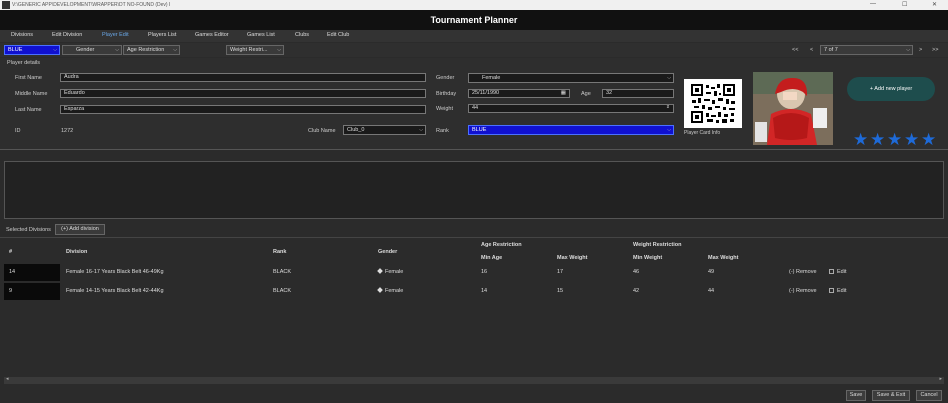 This screenshot has height=403, width=948. Describe the element at coordinates (866, 50) in the screenshot. I see `page-select: 7 of 7 ⌵` at that location.